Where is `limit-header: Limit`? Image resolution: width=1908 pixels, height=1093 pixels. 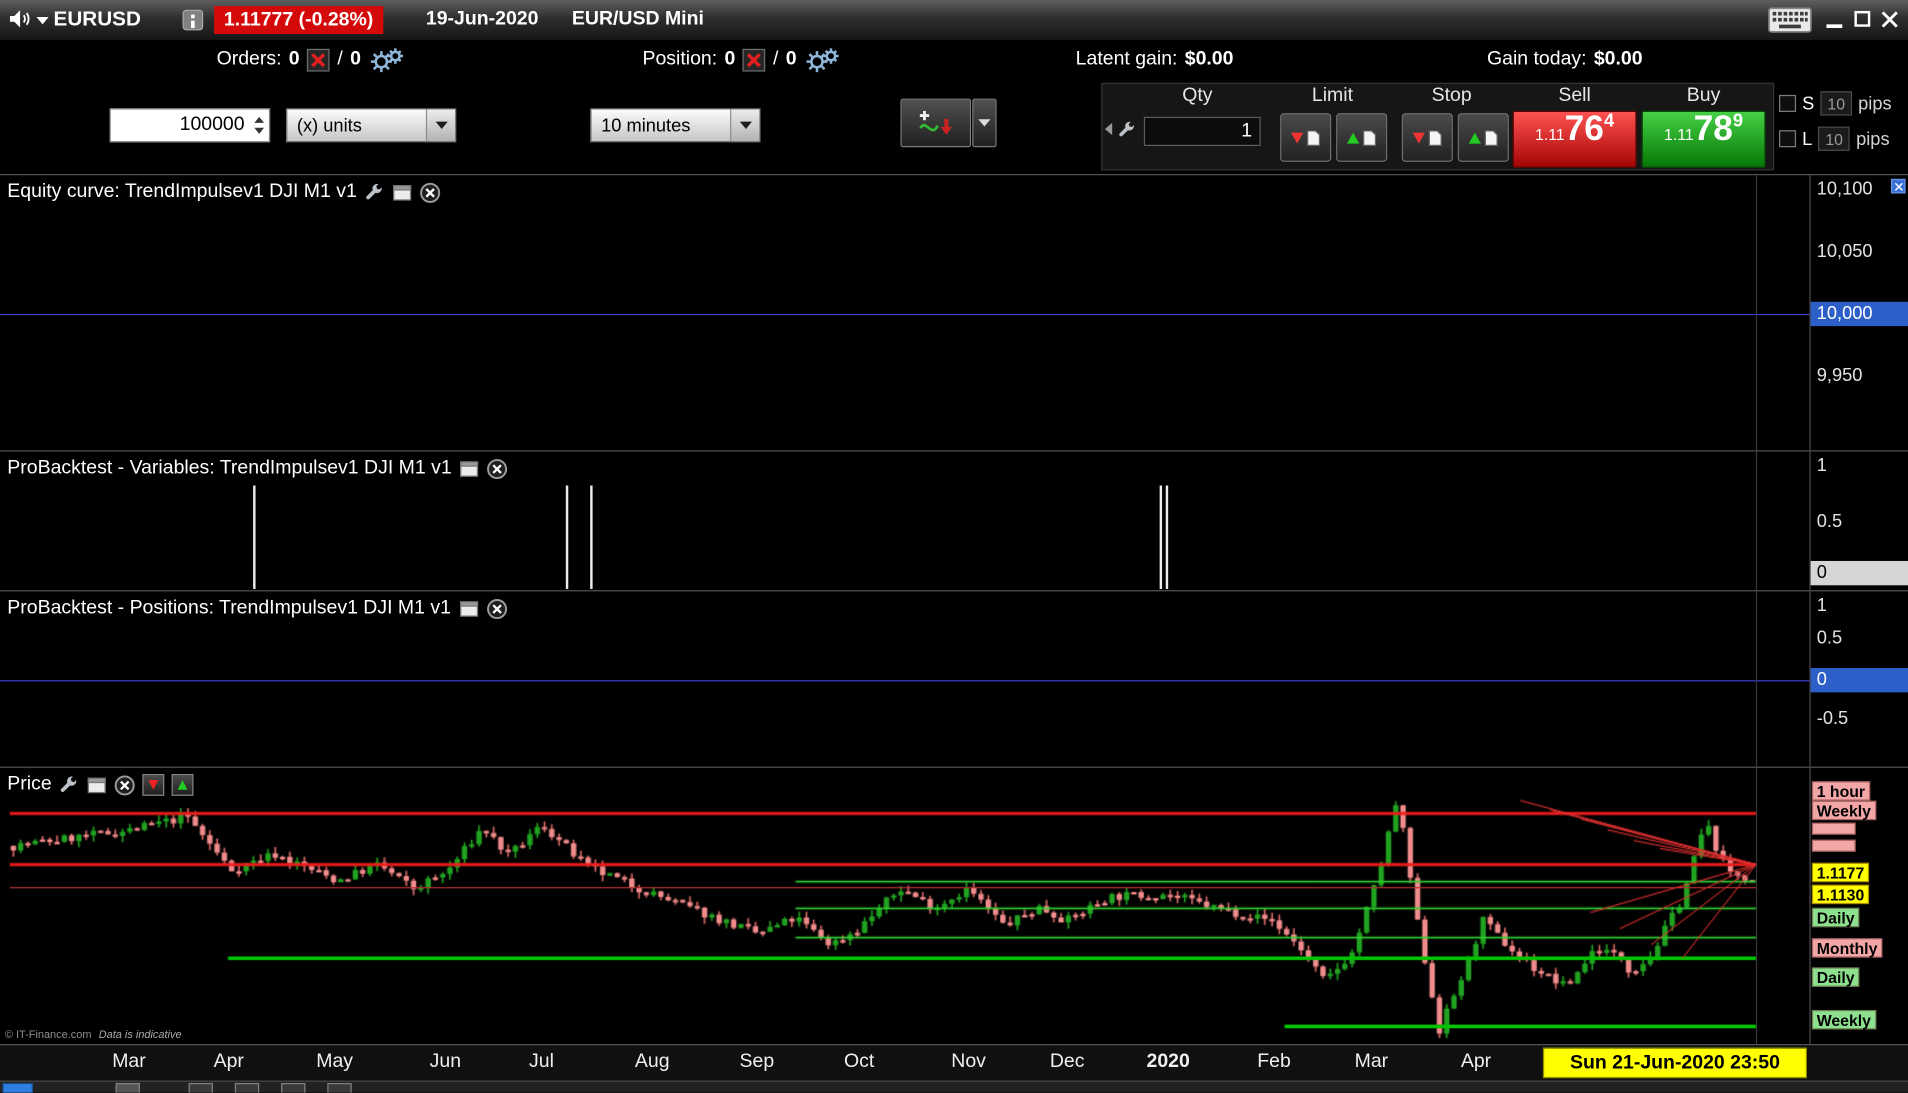 limit-header: Limit is located at coordinates (1332, 95).